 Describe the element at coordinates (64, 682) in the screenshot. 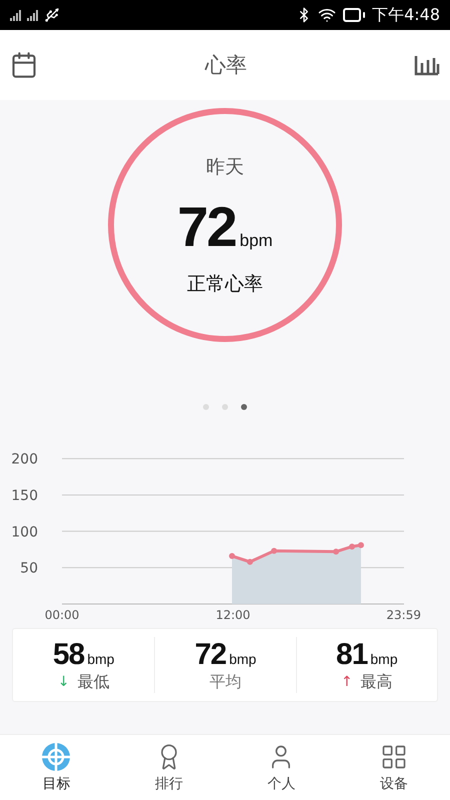

I see `arrow-icon: ↓` at that location.